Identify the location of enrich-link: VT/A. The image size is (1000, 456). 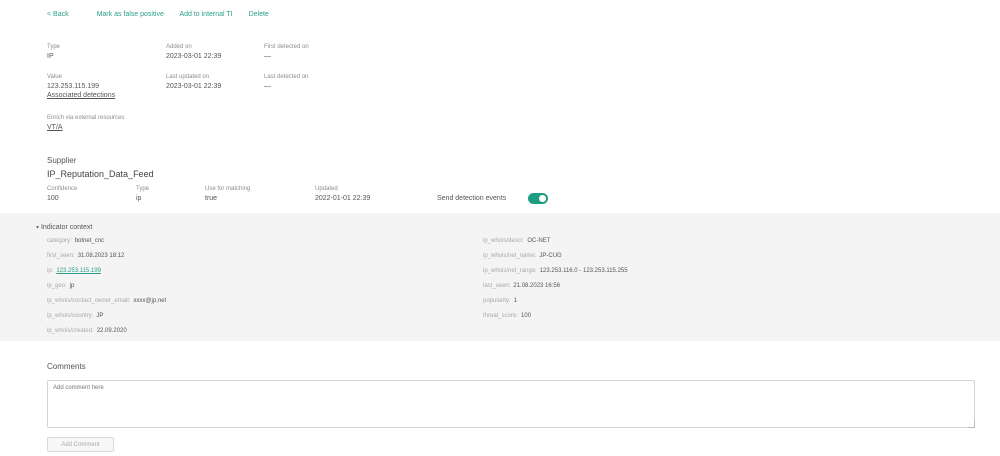
(85, 127).